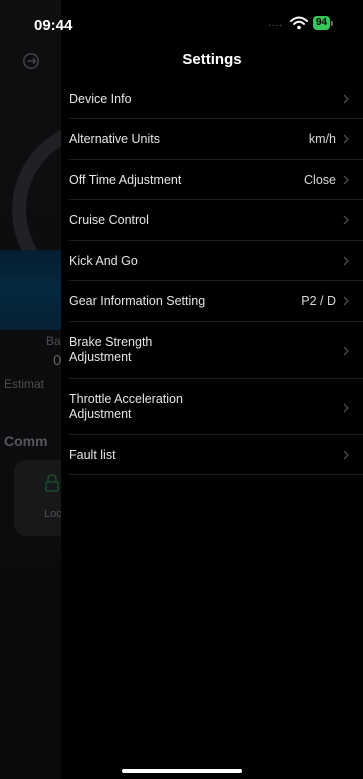  What do you see at coordinates (53, 25) in the screenshot?
I see `status-time: 09:44` at bounding box center [53, 25].